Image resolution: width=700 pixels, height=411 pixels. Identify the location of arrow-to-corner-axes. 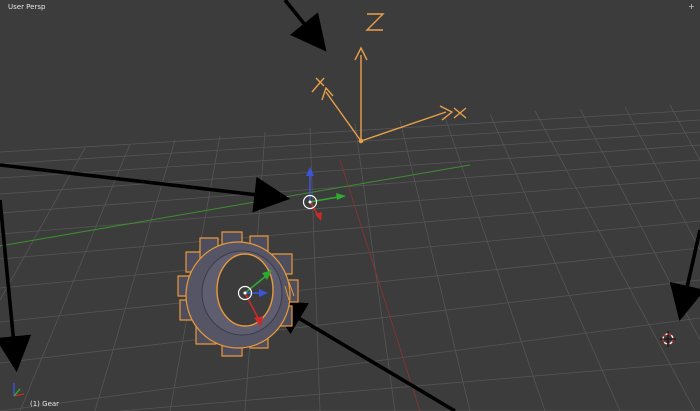
(16, 286).